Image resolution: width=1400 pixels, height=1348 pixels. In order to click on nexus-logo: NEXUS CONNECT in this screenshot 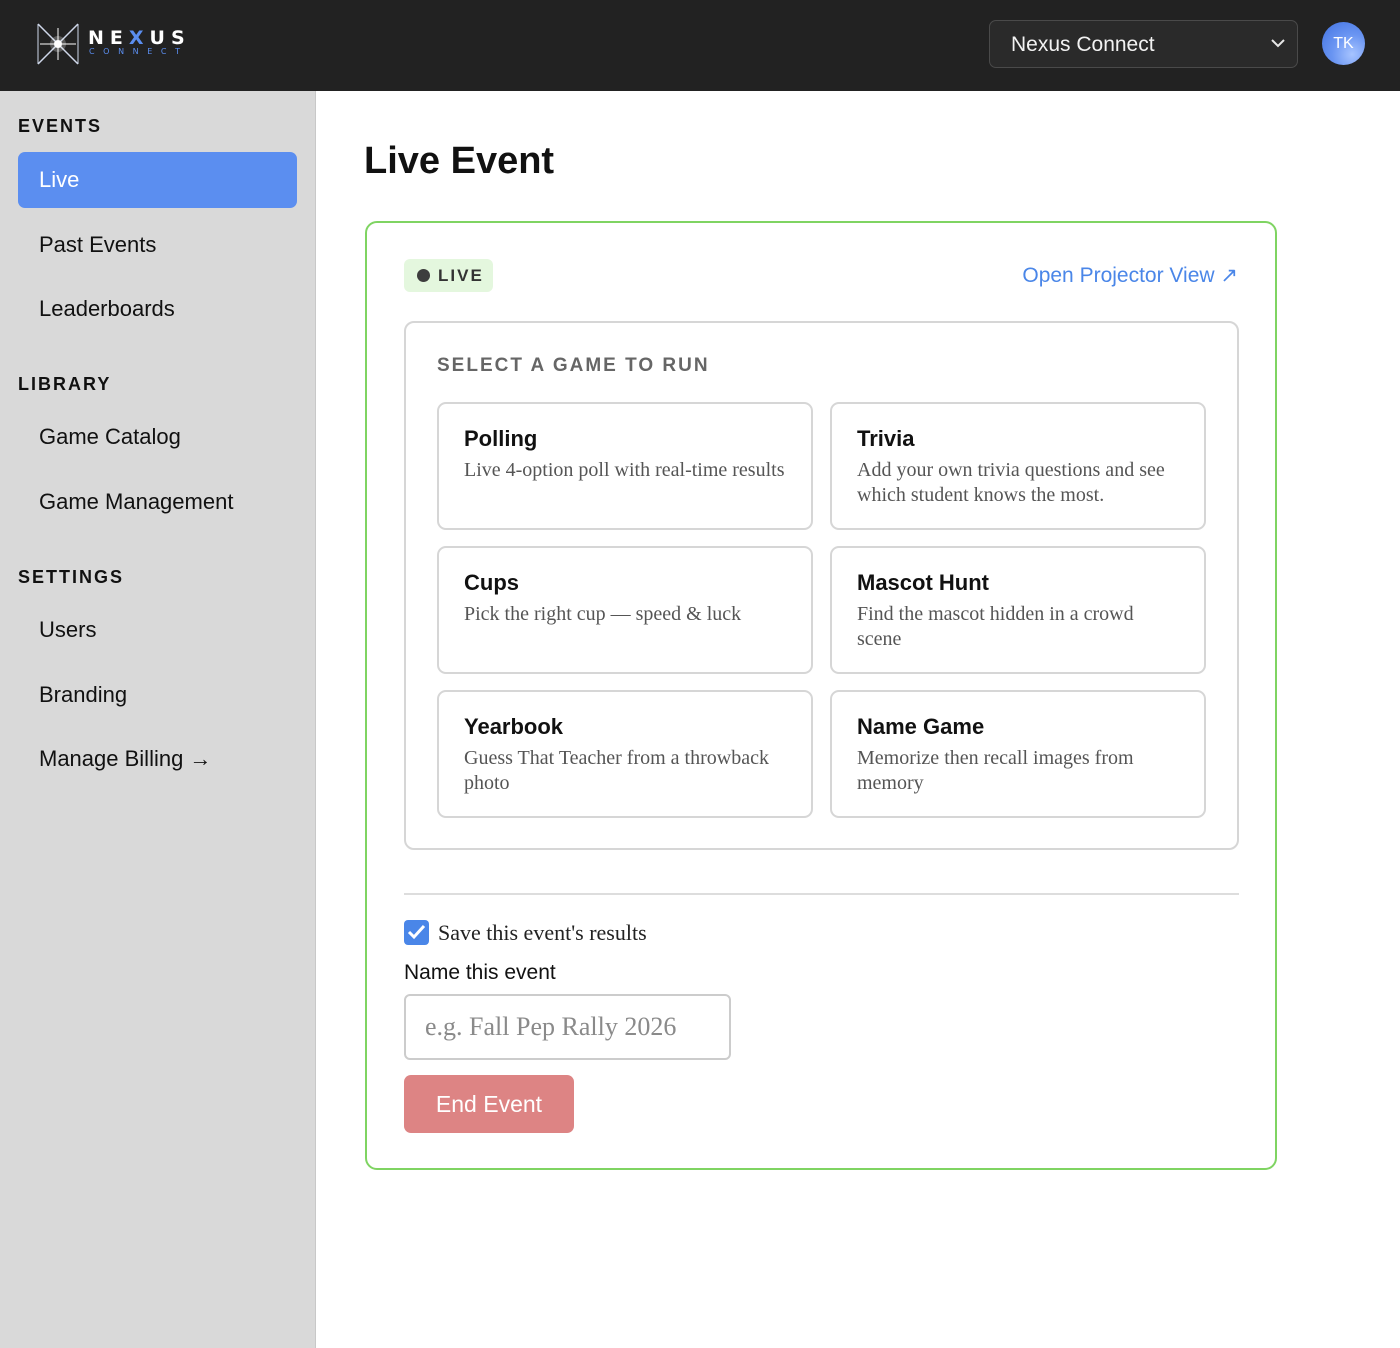, I will do `click(109, 44)`.